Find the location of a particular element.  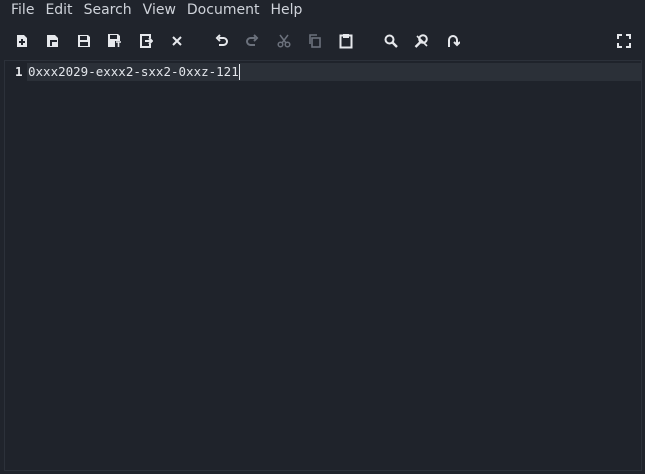

menu-edit: Edit is located at coordinates (58, 10).